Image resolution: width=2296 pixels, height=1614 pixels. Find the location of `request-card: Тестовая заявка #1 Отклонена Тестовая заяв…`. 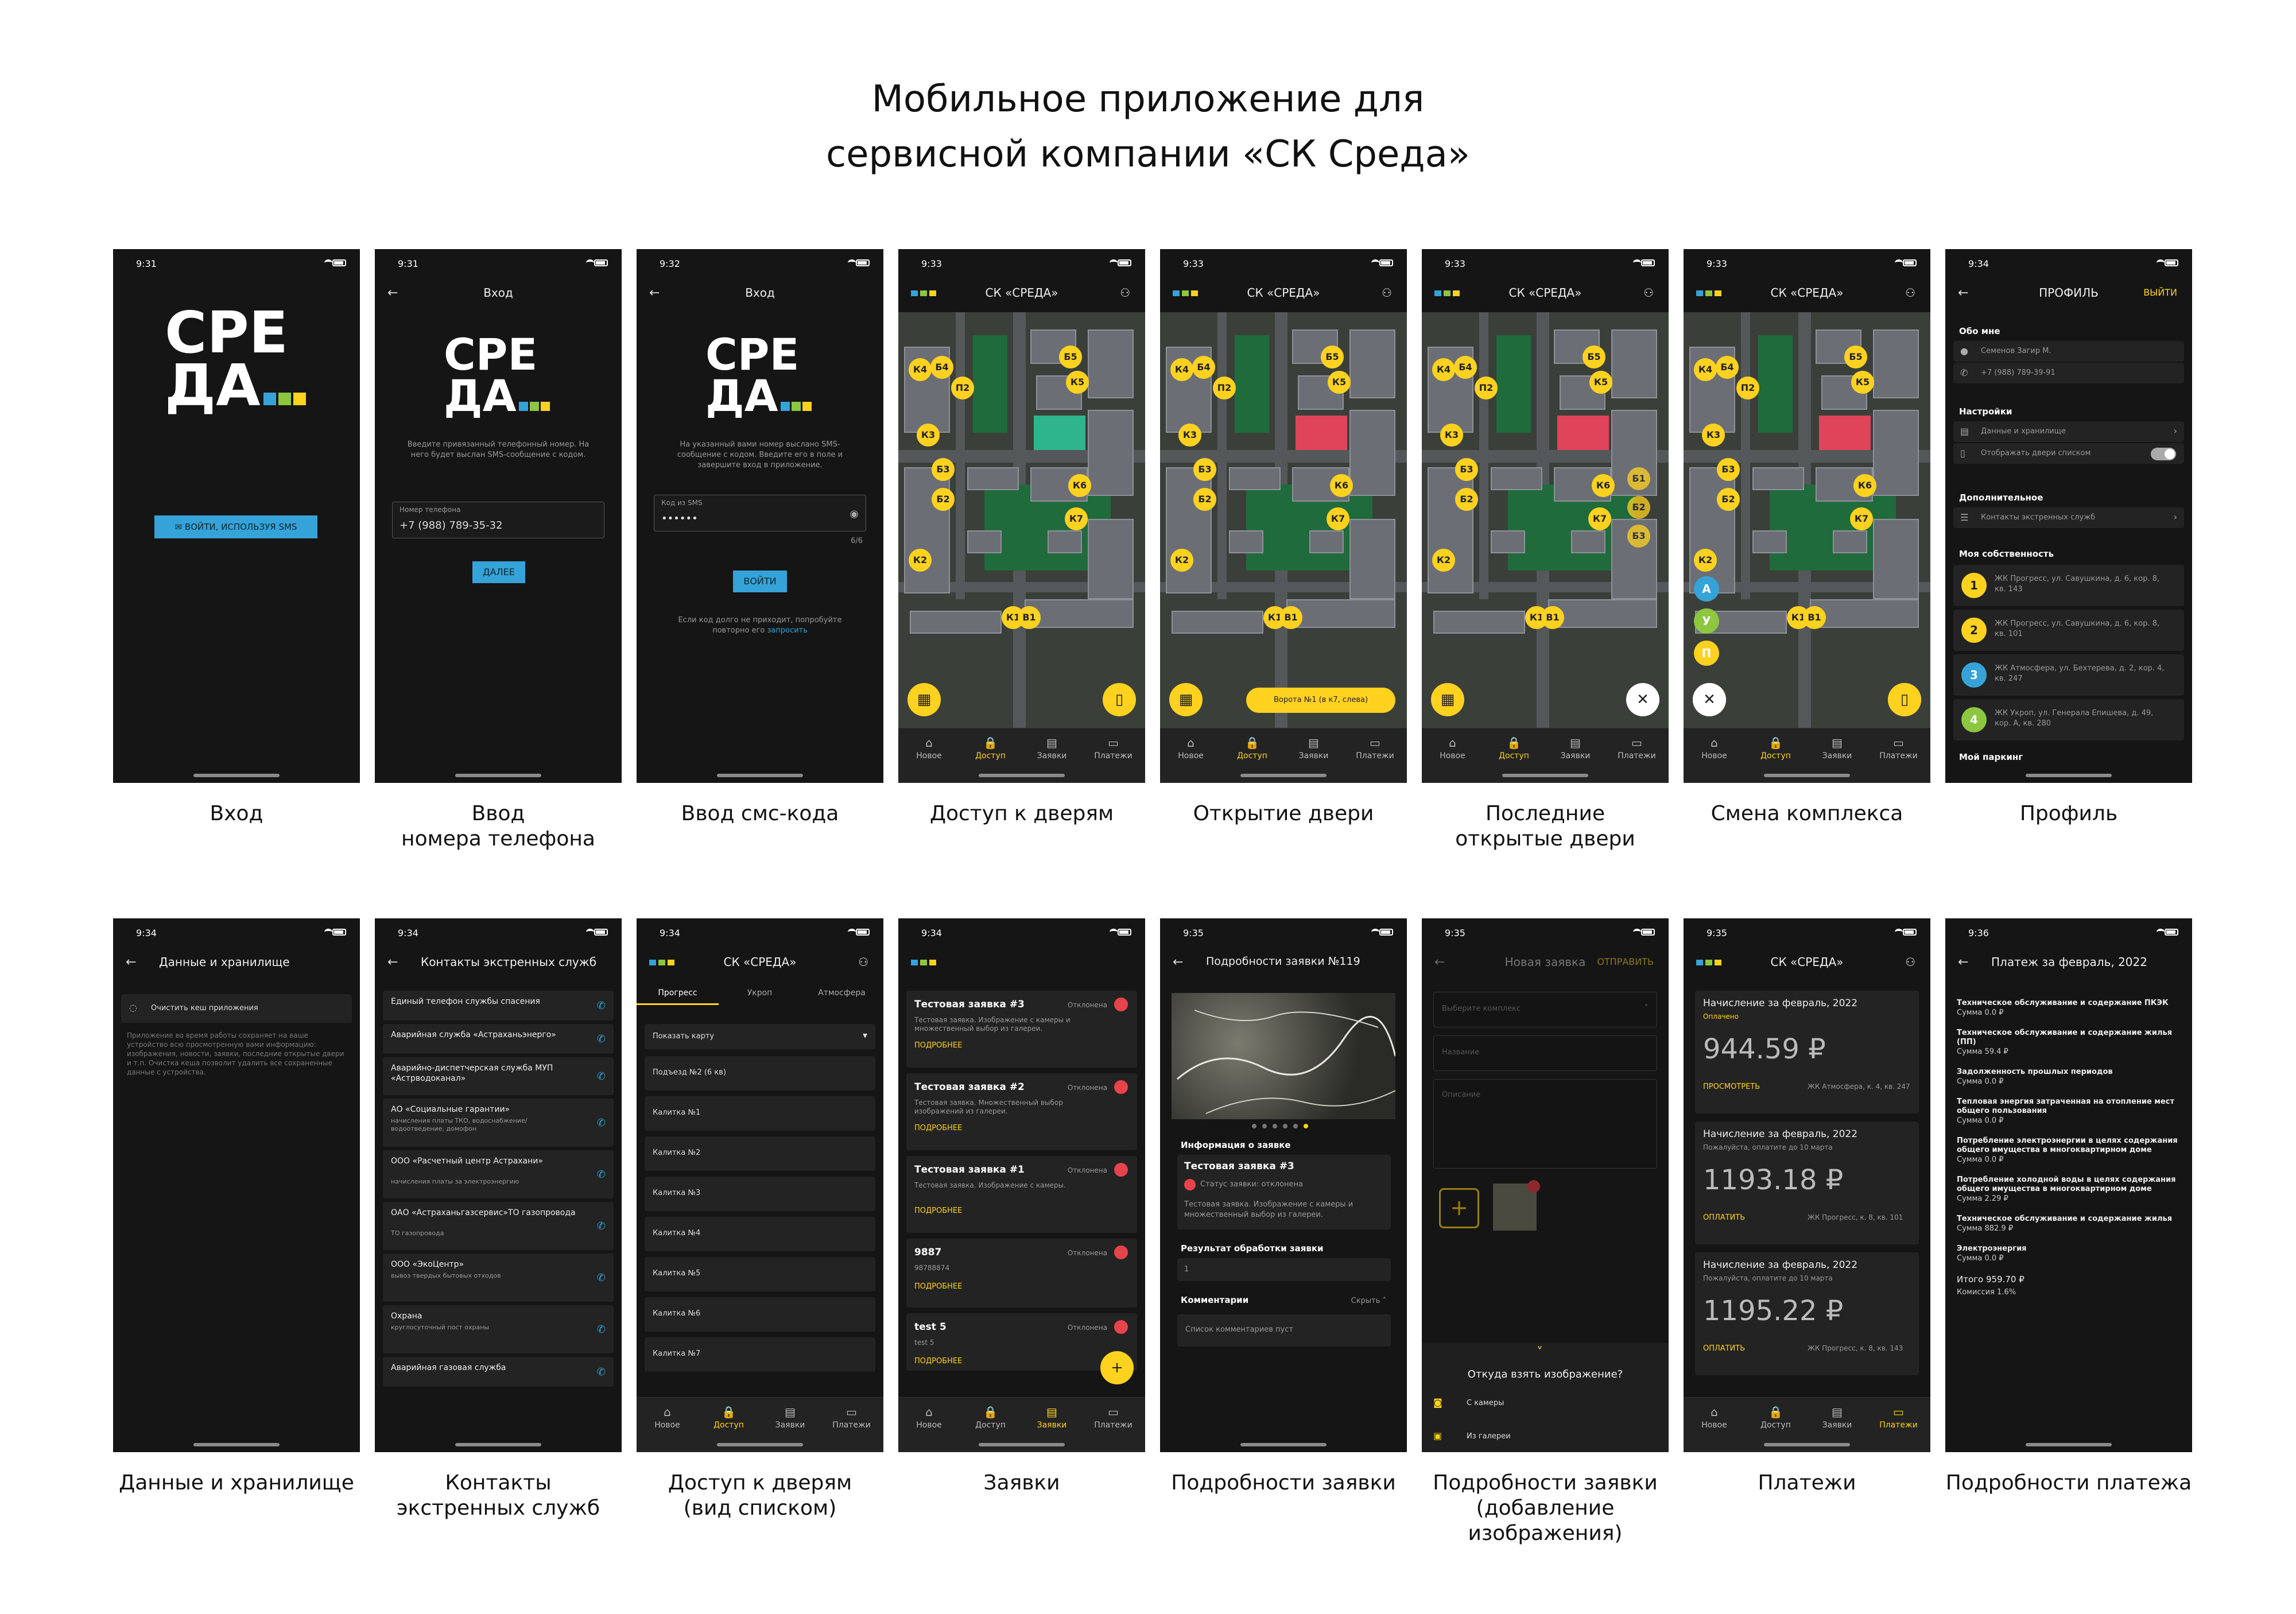

request-card: Тестовая заявка #1 Отклонена Тестовая заяв… is located at coordinates (1021, 1194).